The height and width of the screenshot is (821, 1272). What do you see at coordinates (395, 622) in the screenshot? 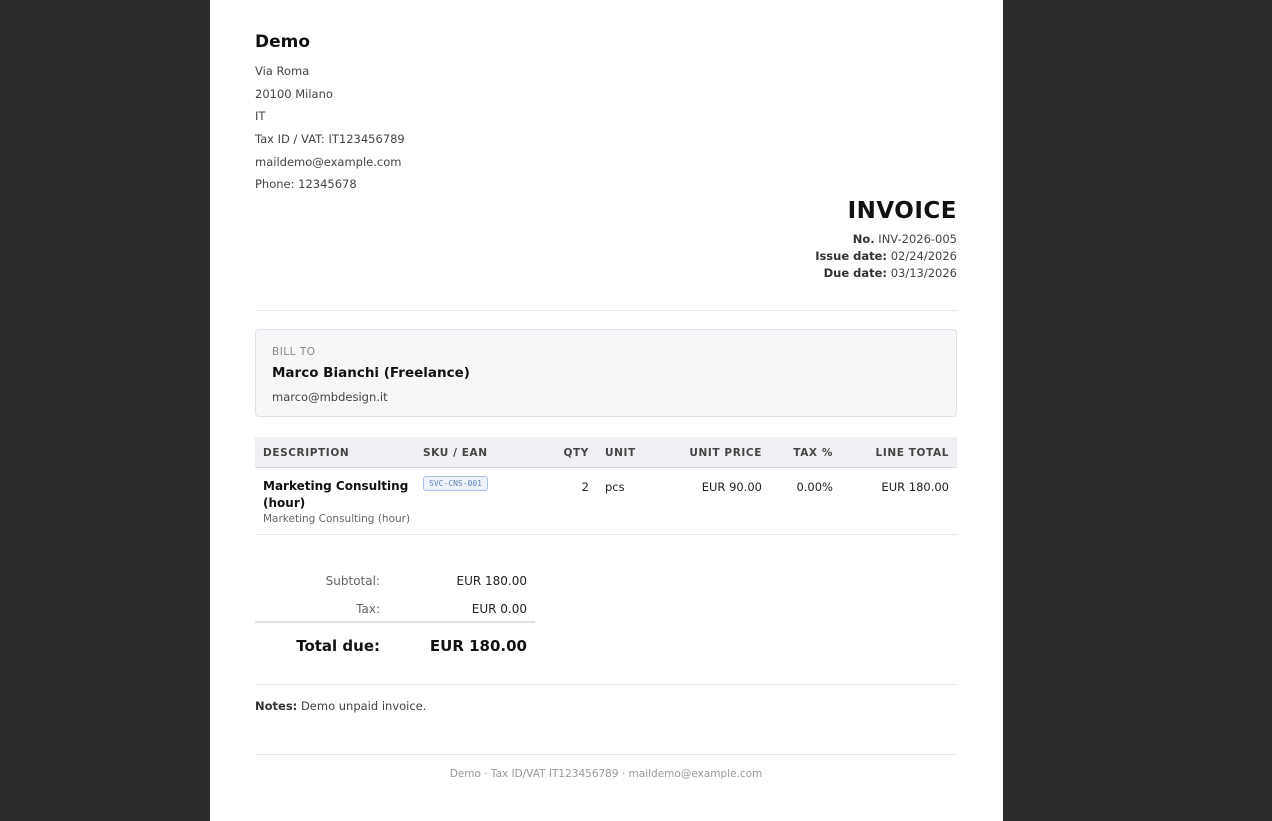
I see `totals-divider` at bounding box center [395, 622].